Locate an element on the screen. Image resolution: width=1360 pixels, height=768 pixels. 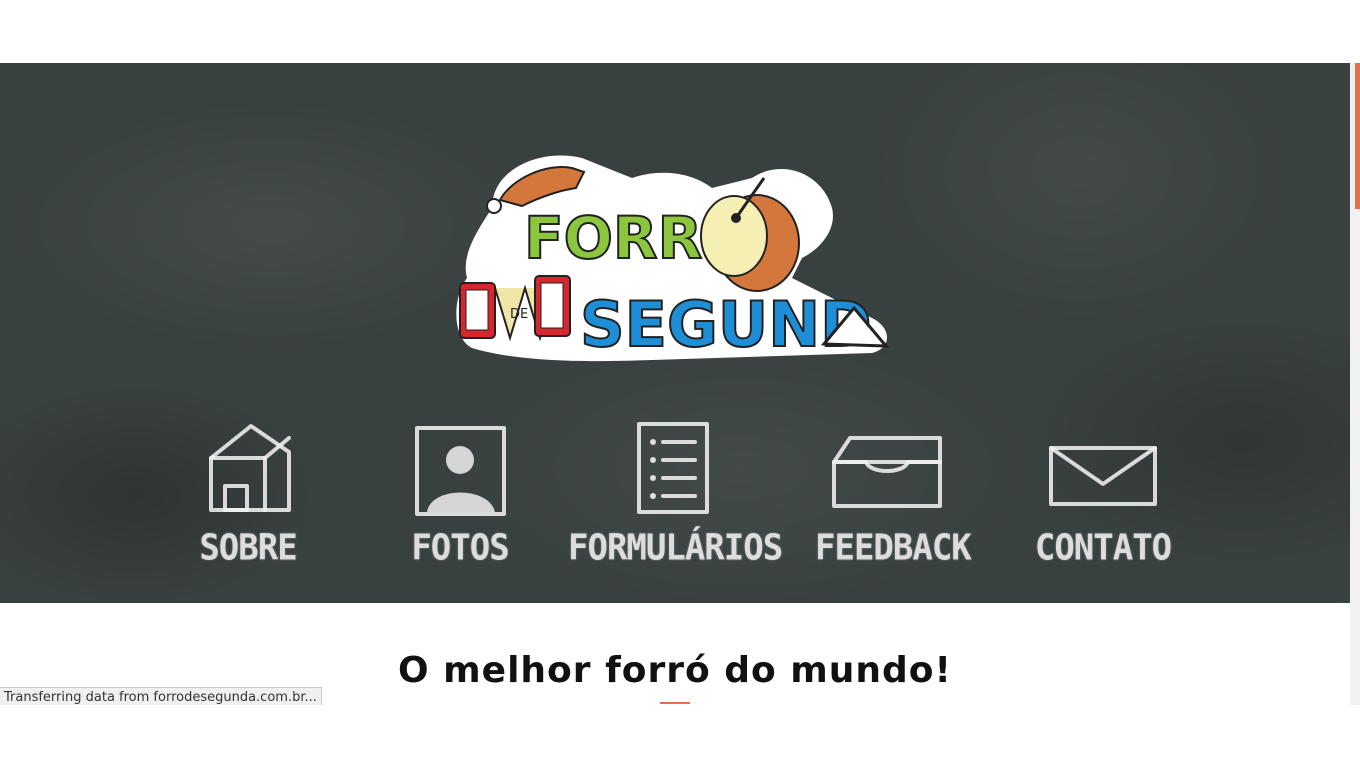
envelope-icon is located at coordinates (1103, 476).